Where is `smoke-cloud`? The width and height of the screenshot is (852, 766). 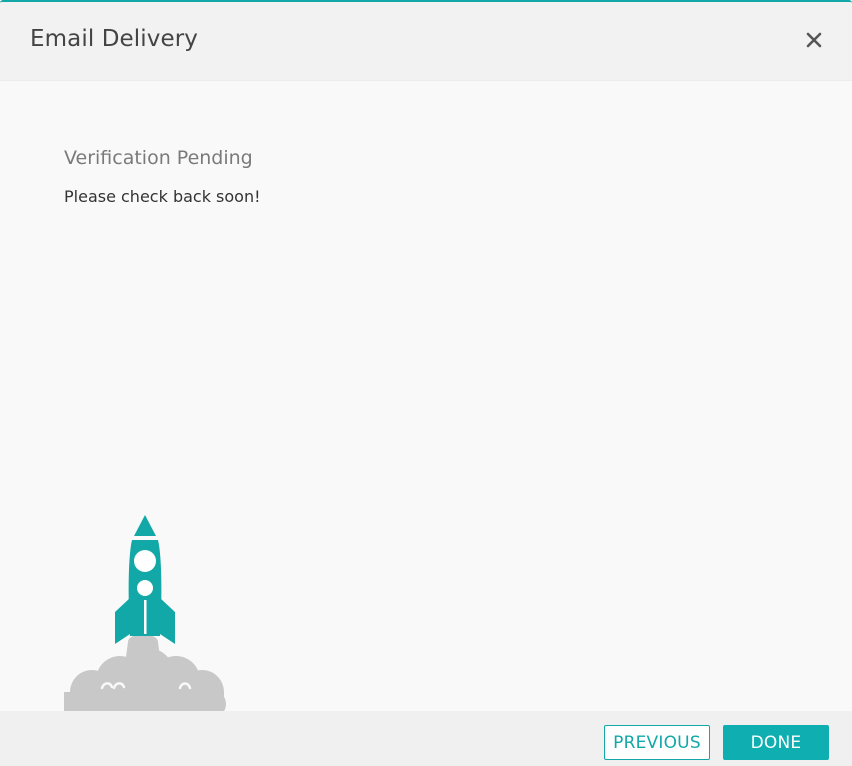
smoke-cloud is located at coordinates (145, 673).